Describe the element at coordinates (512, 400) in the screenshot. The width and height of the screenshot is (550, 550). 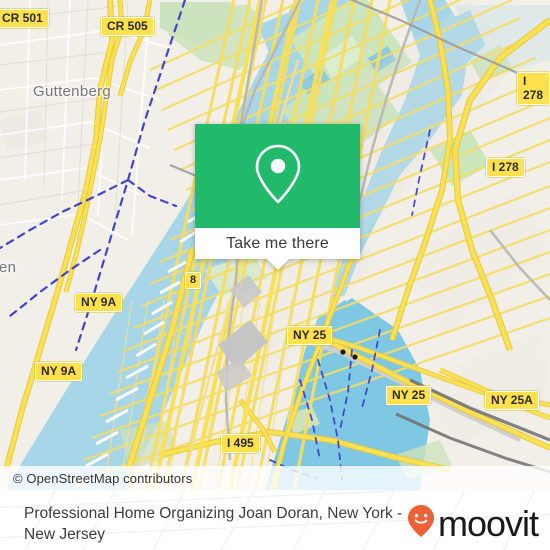
I see `shield-ny-25a: NY 25A` at that location.